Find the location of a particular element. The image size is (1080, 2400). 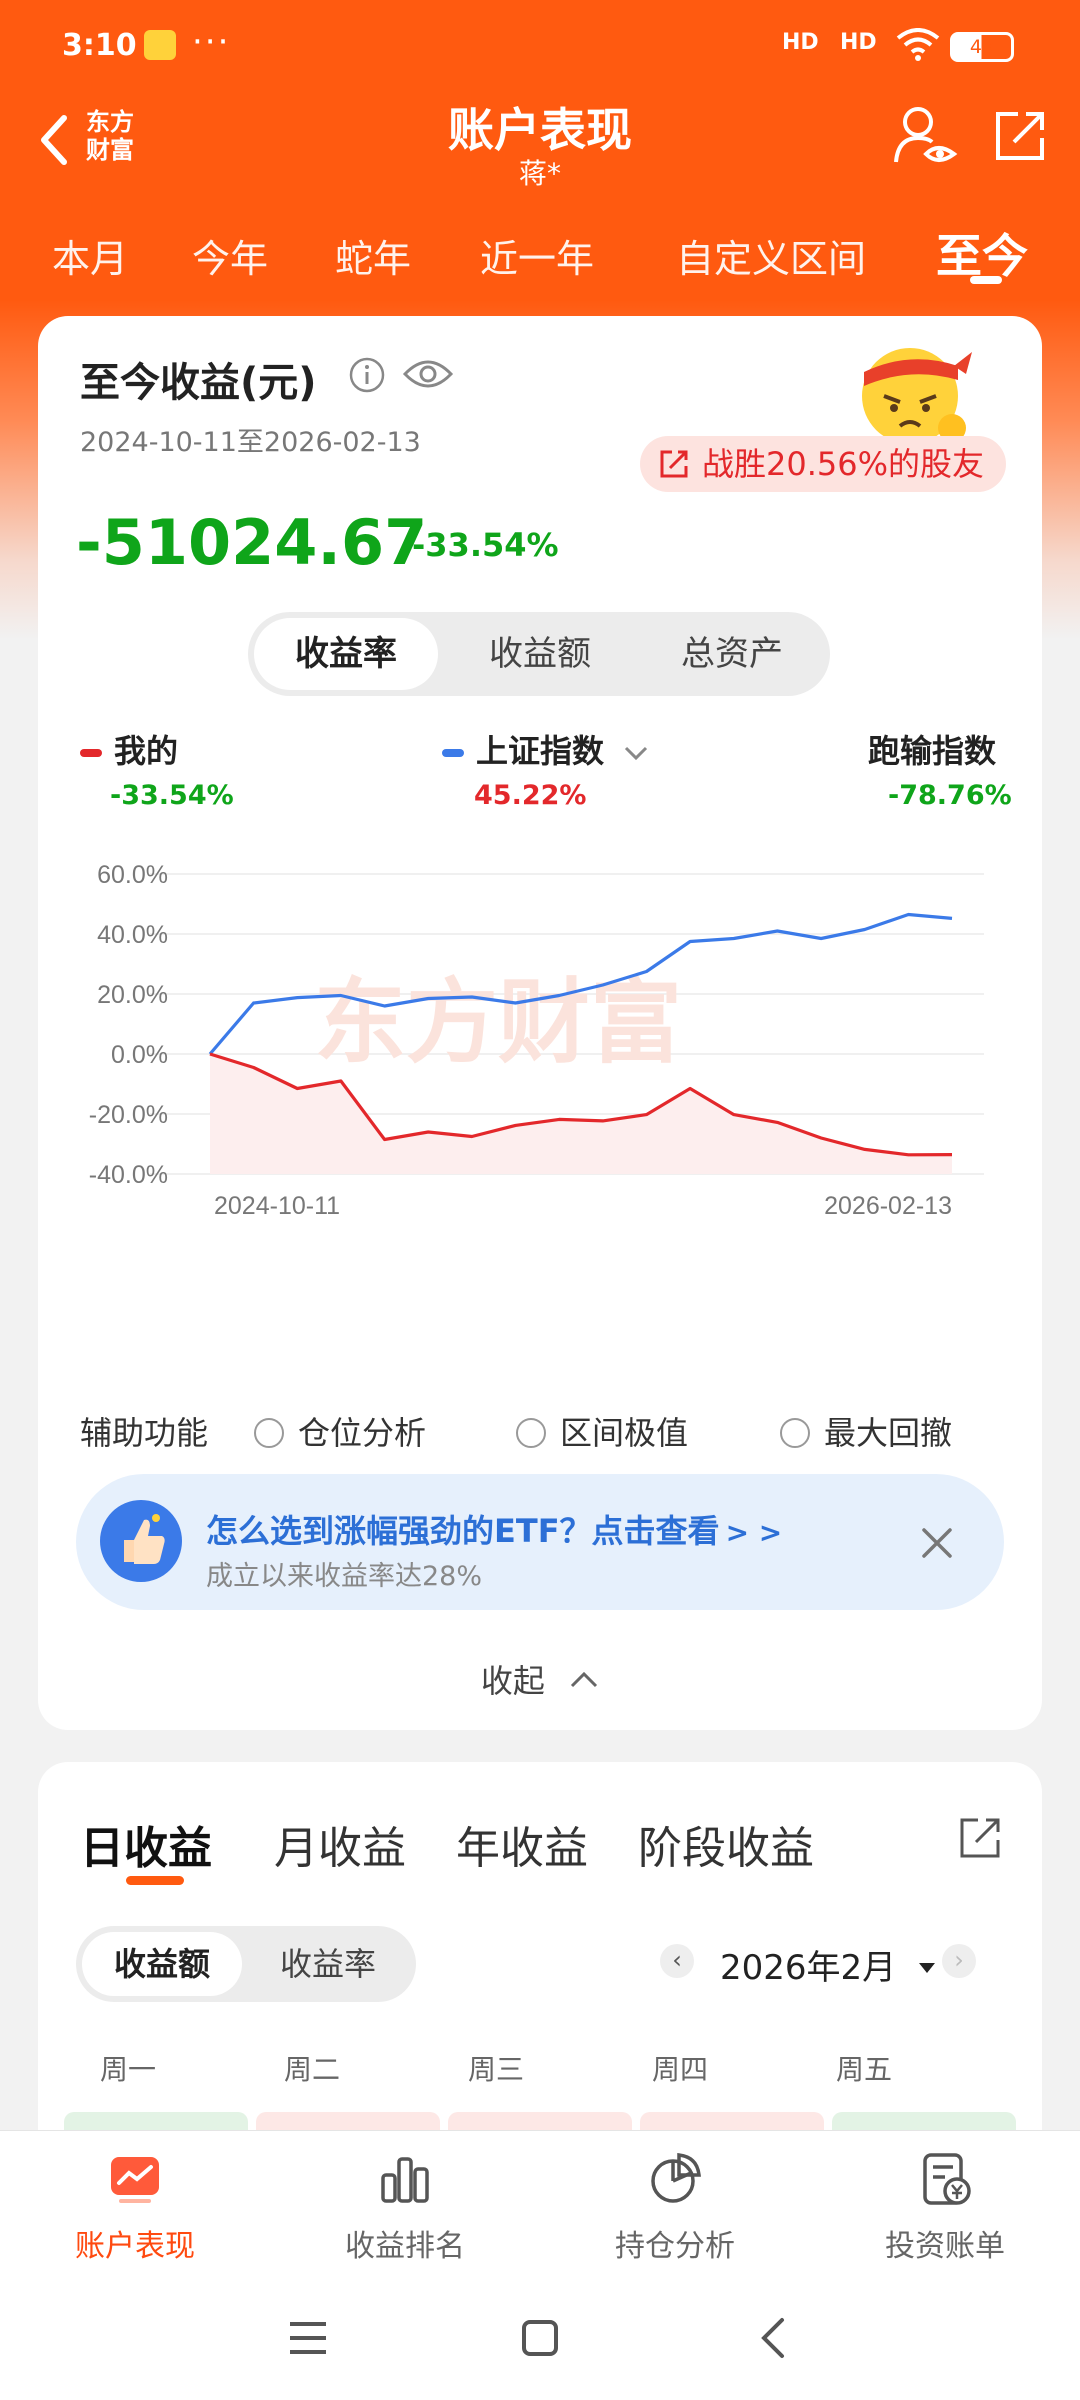

wifi-icon is located at coordinates (918, 44).